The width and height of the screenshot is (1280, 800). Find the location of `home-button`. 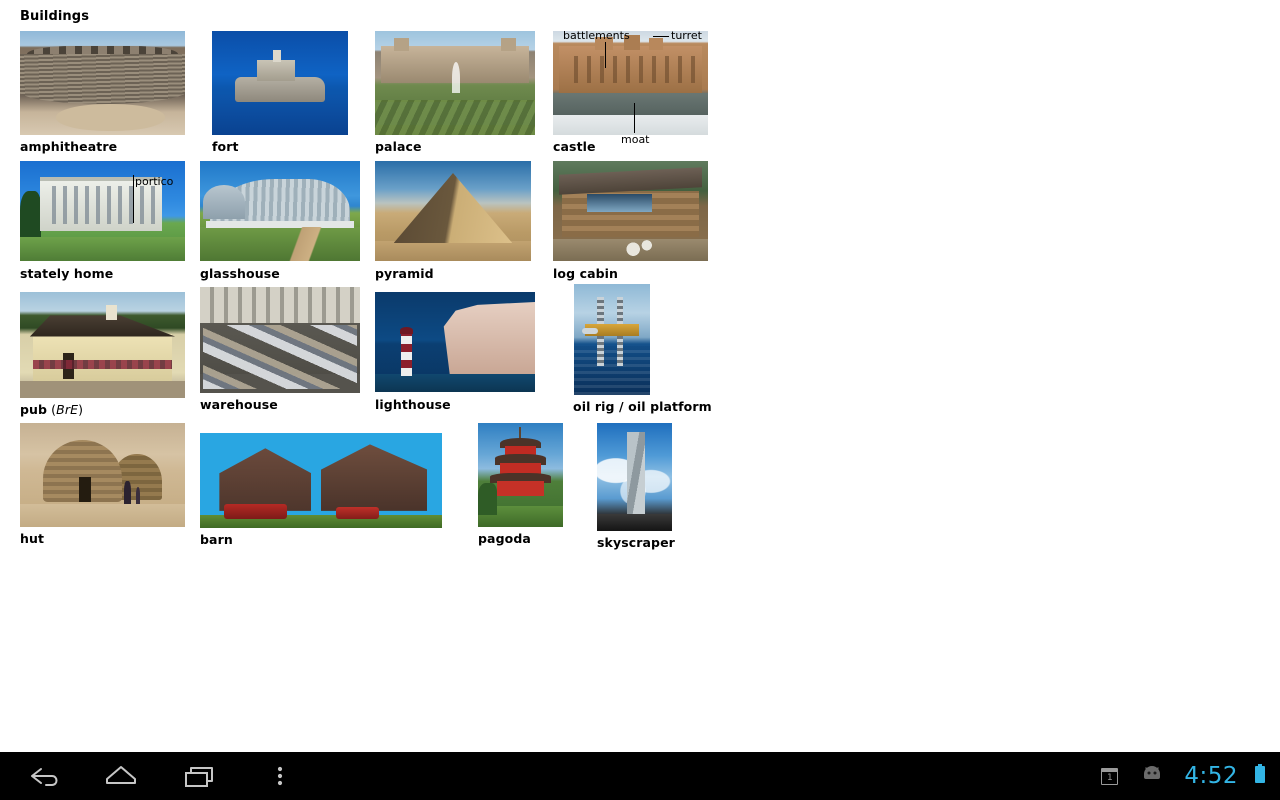

home-button is located at coordinates (122, 776).